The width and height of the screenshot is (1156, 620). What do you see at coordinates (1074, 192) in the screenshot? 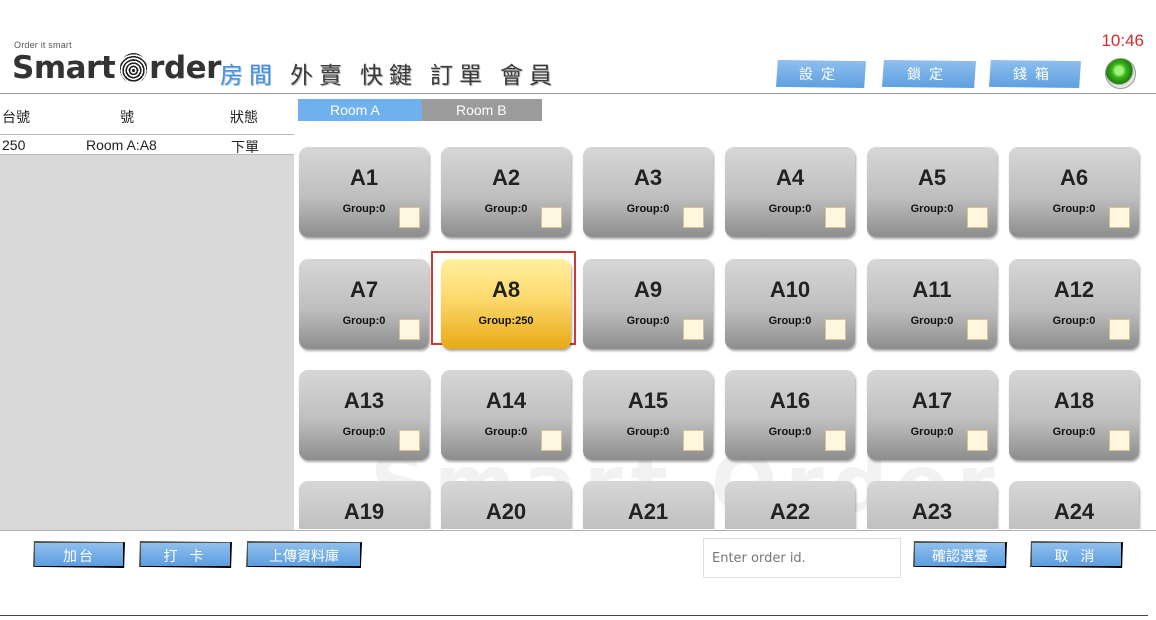
I see `table-tile: A6 Group:0` at bounding box center [1074, 192].